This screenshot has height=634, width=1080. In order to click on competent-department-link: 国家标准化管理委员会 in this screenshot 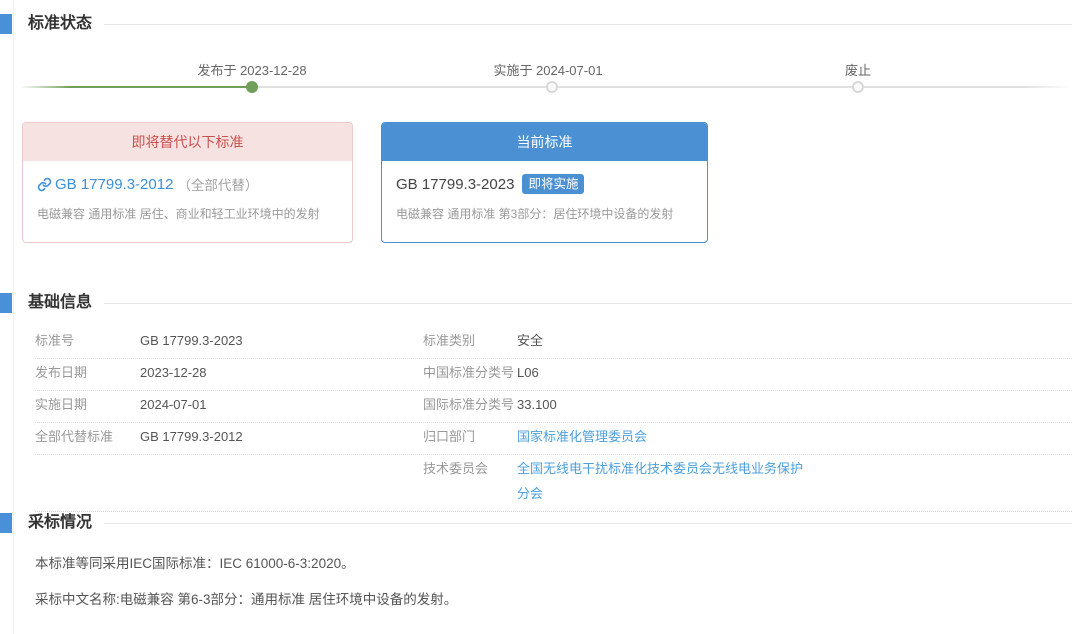, I will do `click(582, 436)`.